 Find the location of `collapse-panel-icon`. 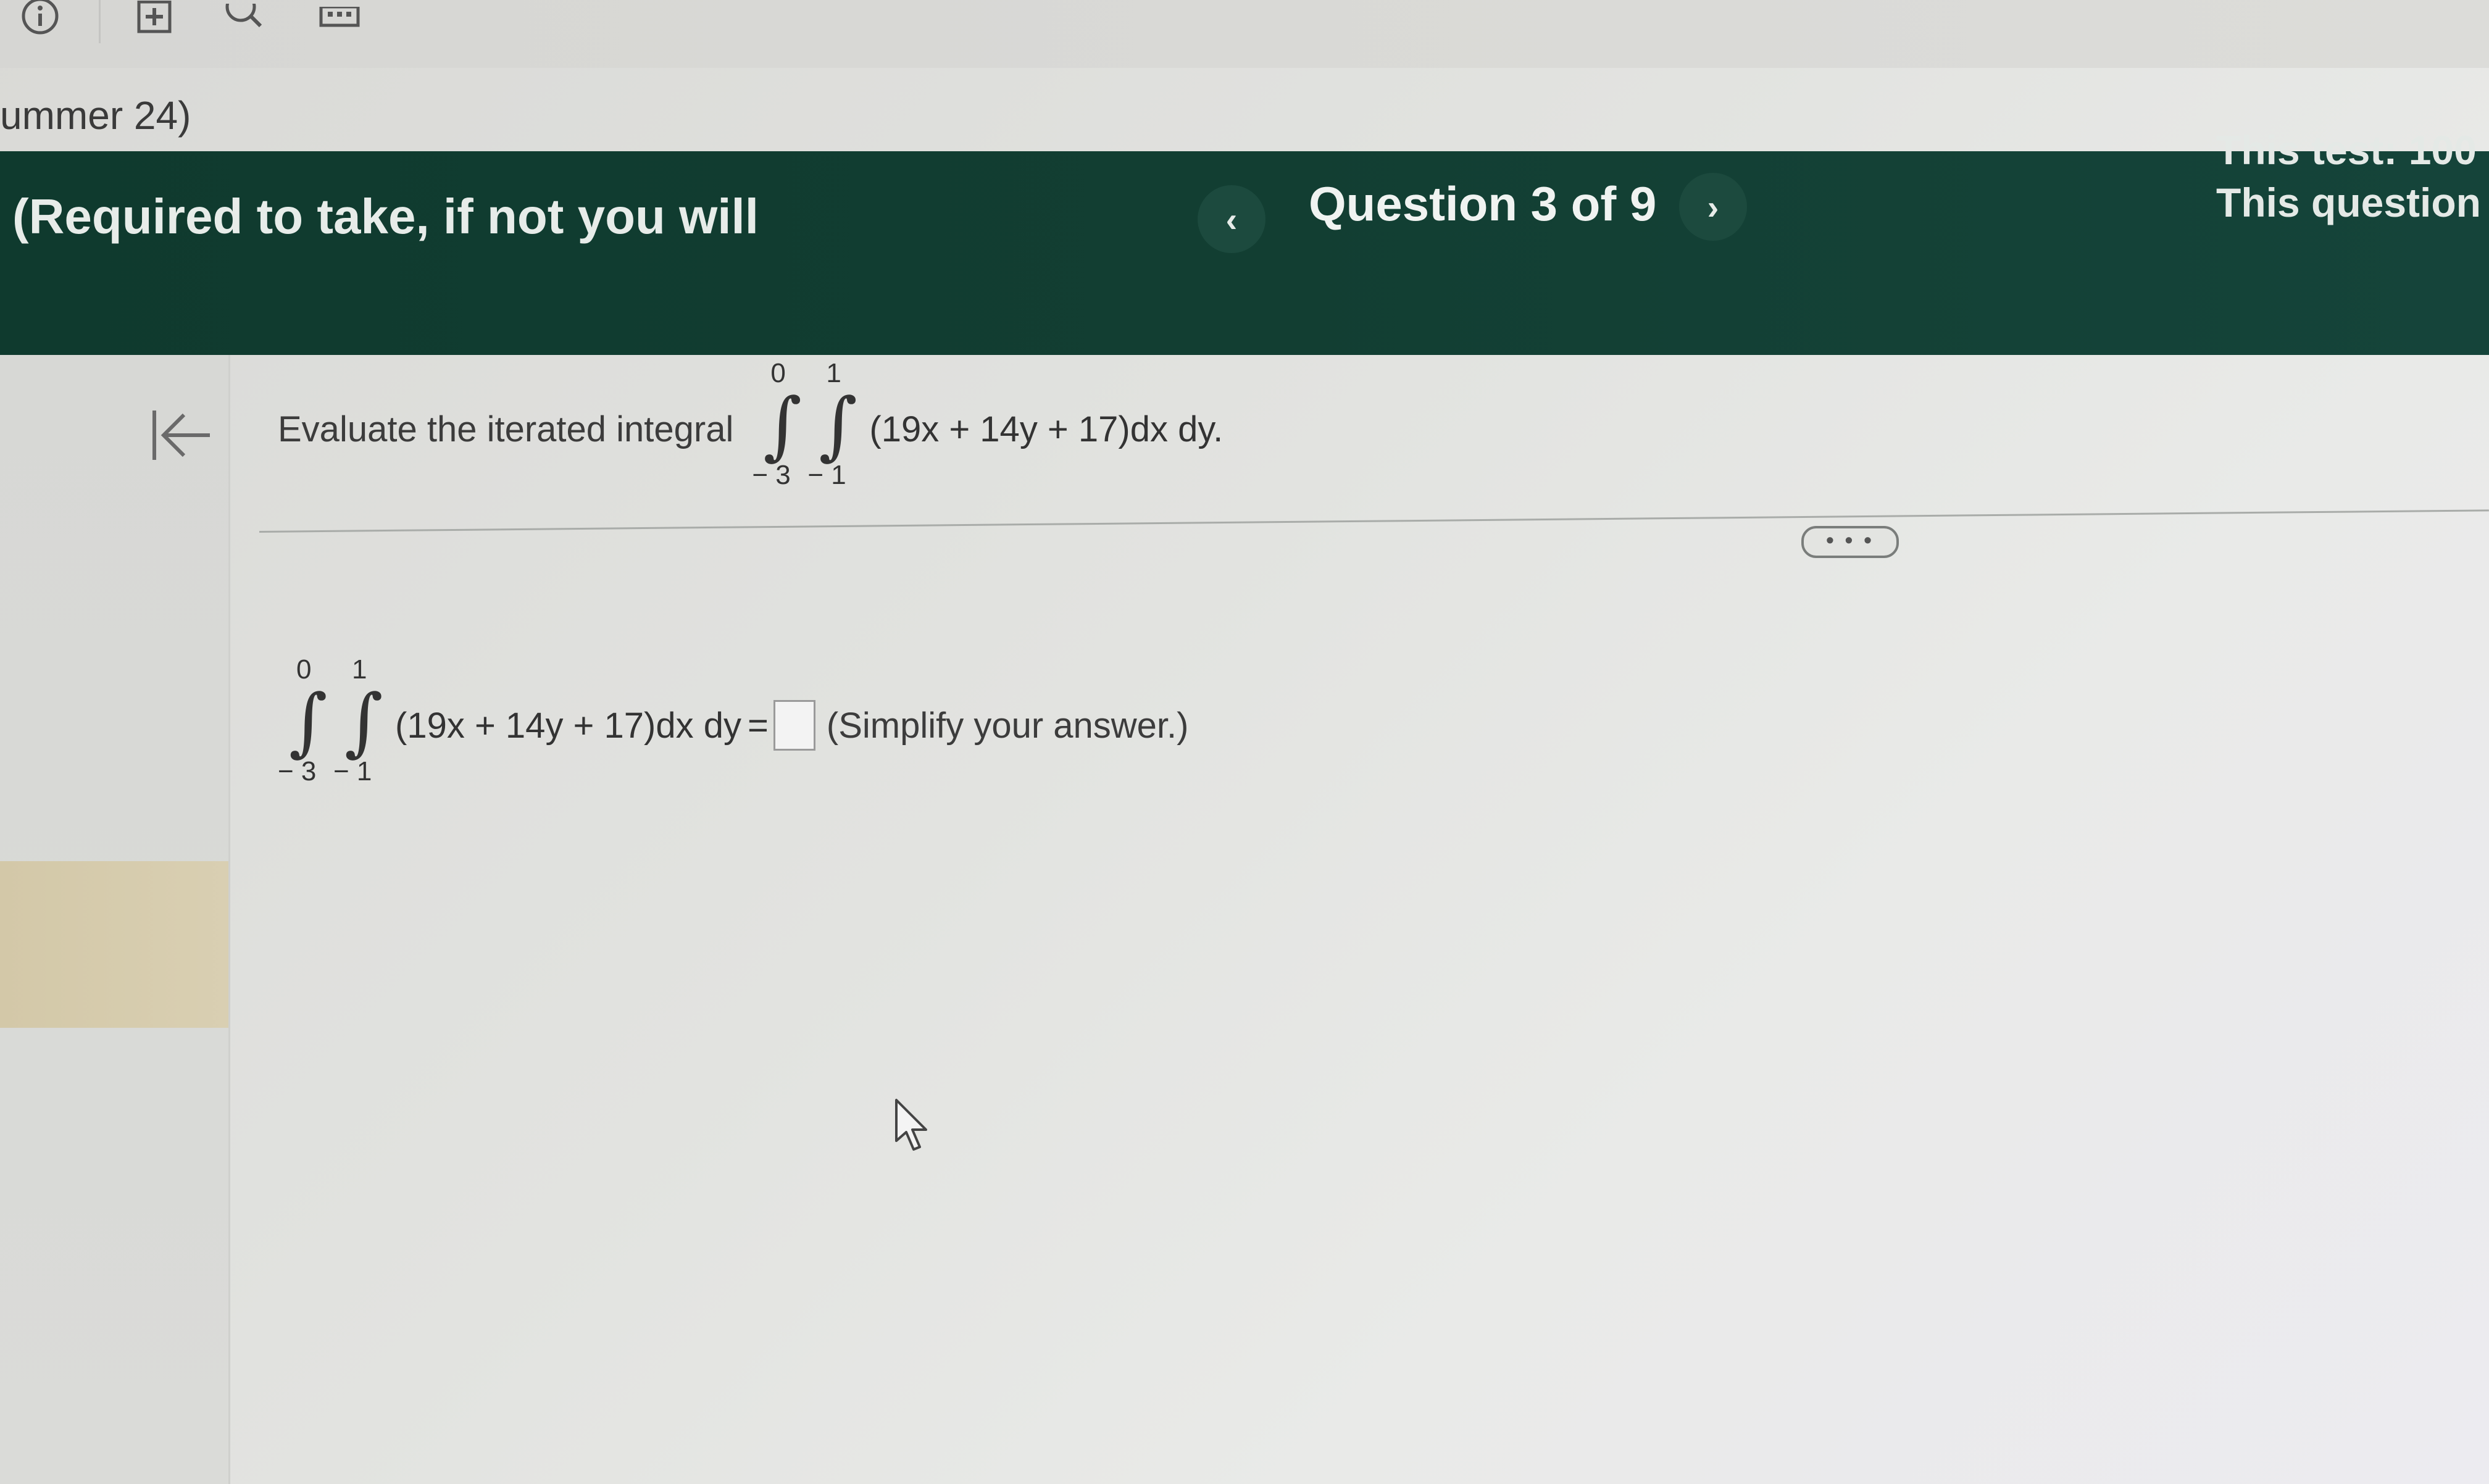

collapse-panel-icon is located at coordinates (182, 435).